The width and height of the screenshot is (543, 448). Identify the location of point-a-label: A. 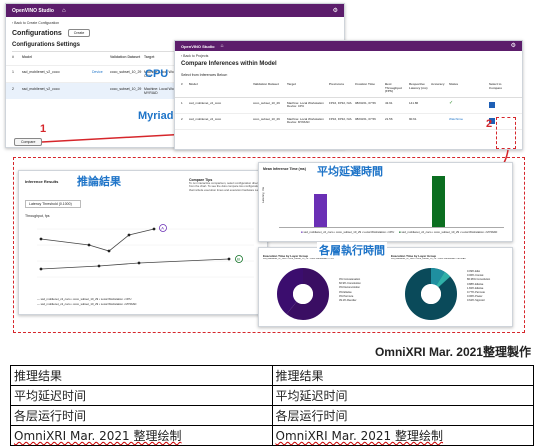
(162, 228).